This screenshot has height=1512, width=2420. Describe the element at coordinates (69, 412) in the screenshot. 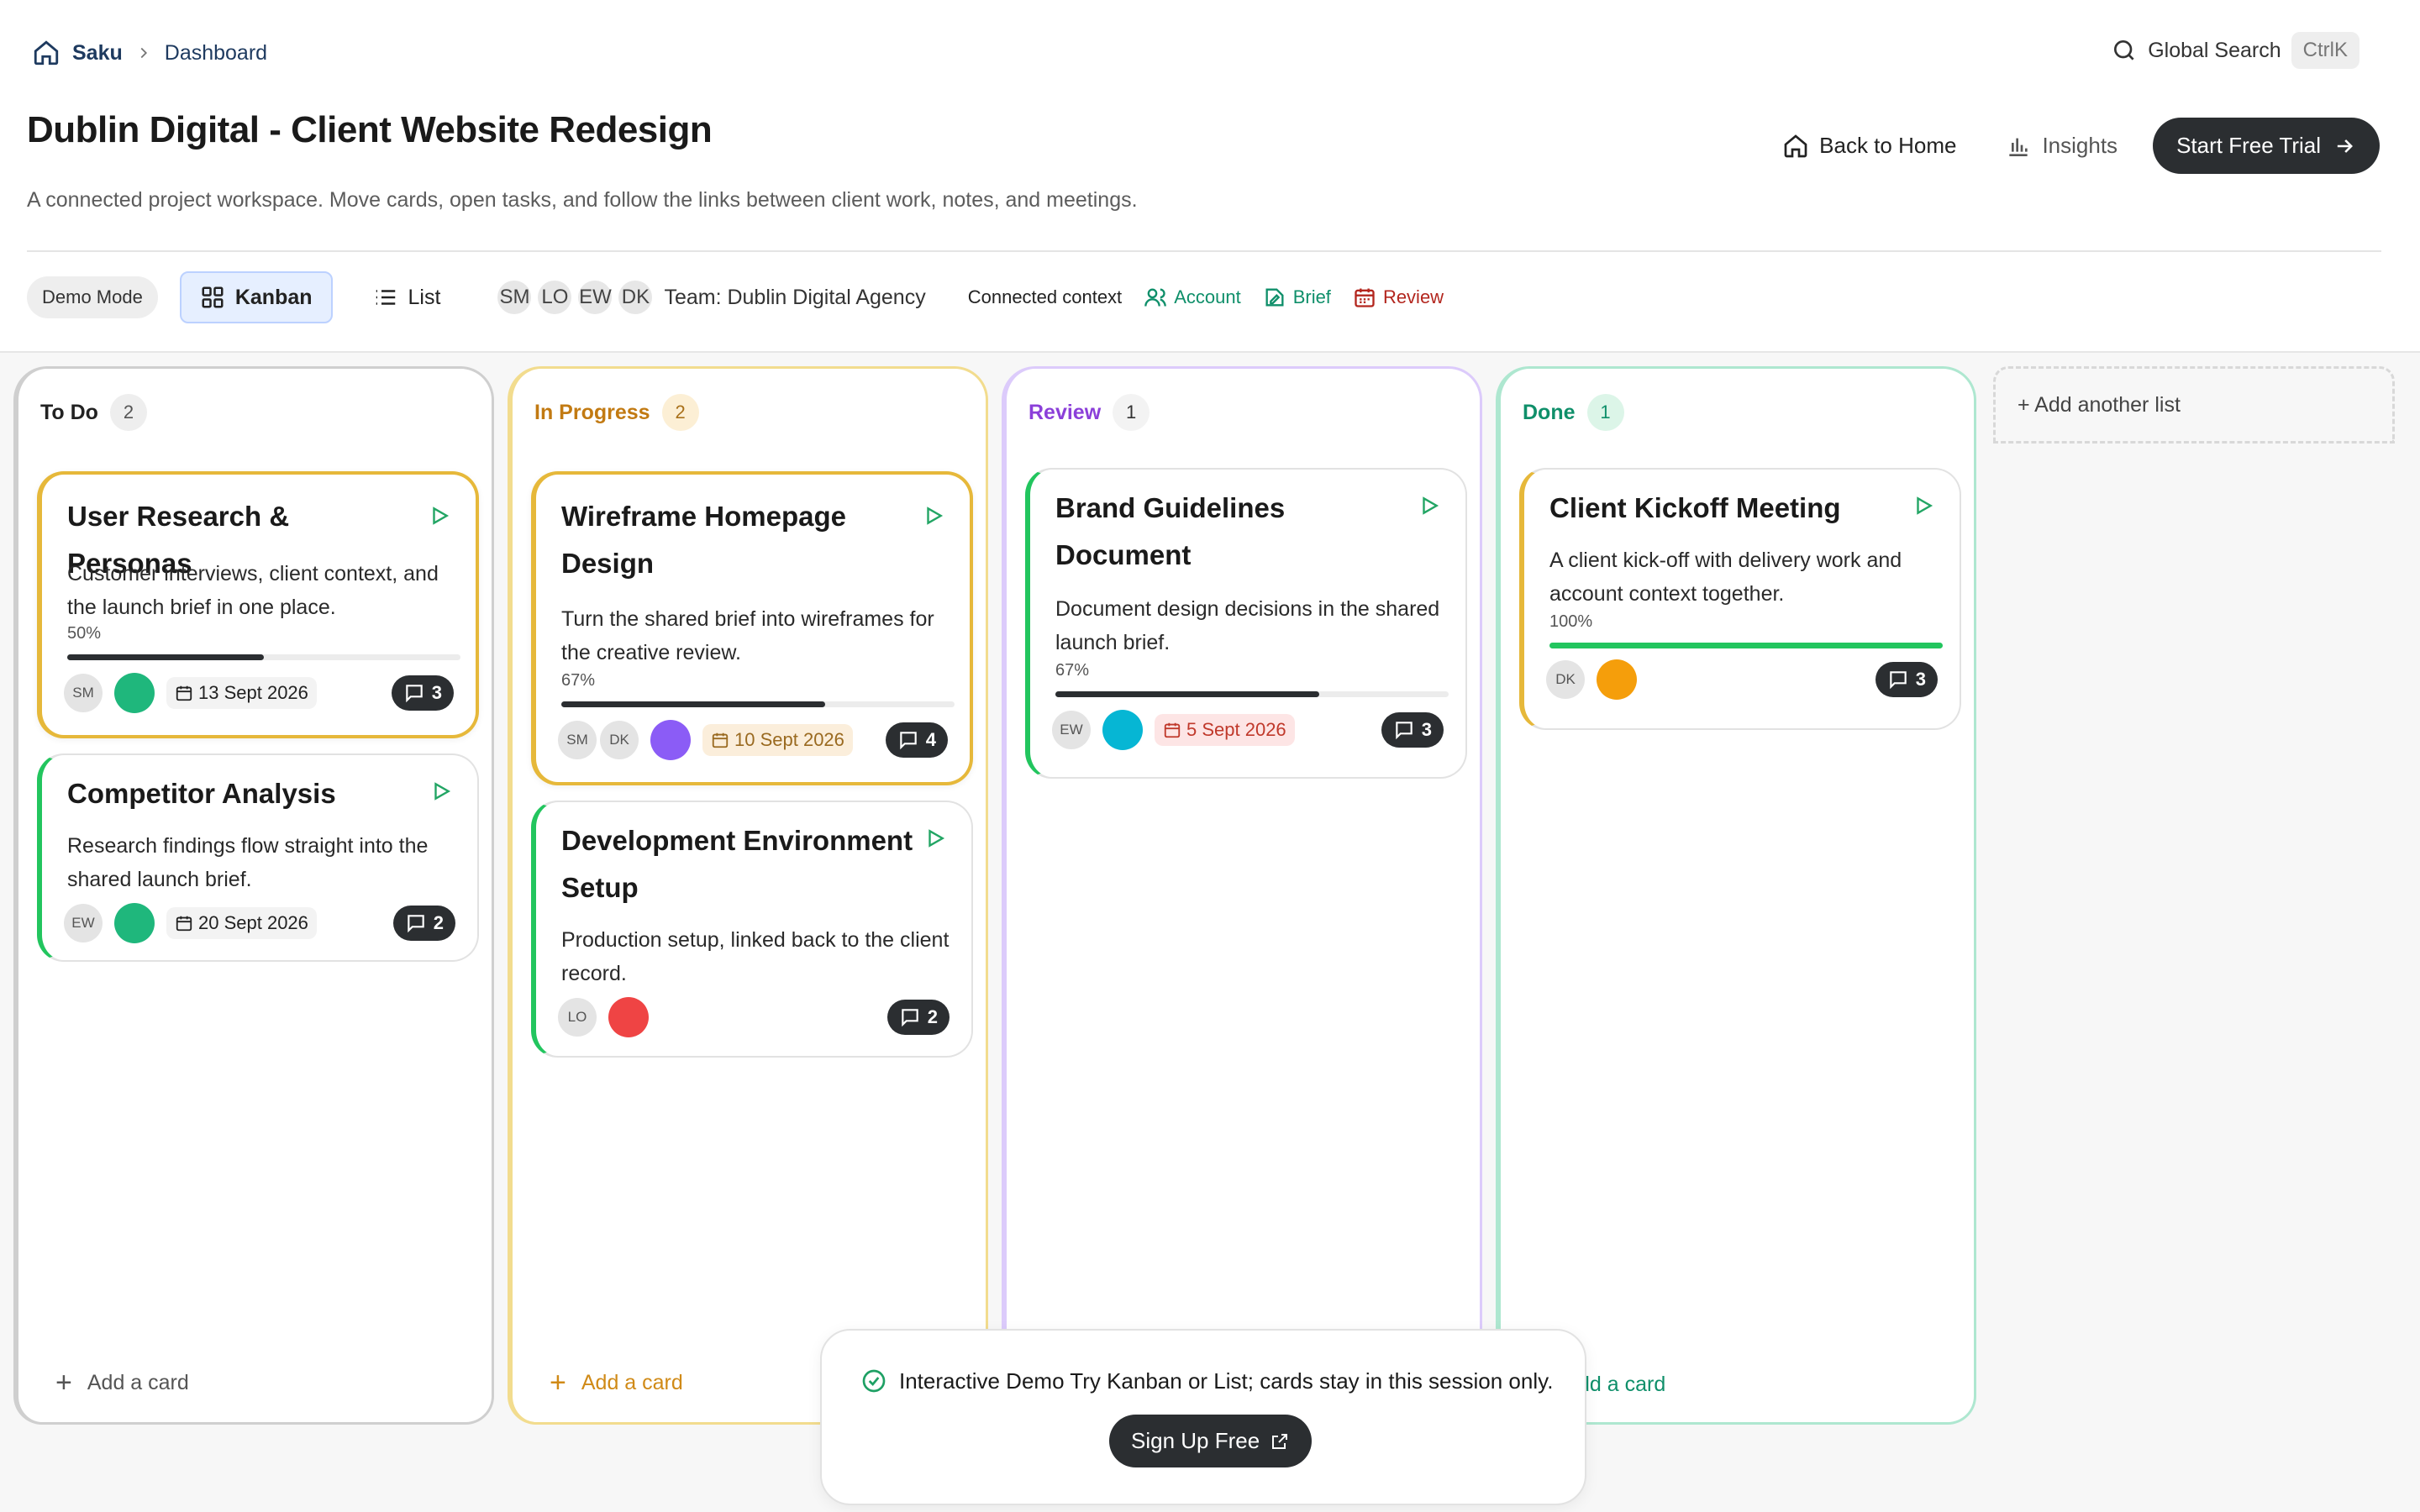

I see `column-title: To Do` at that location.